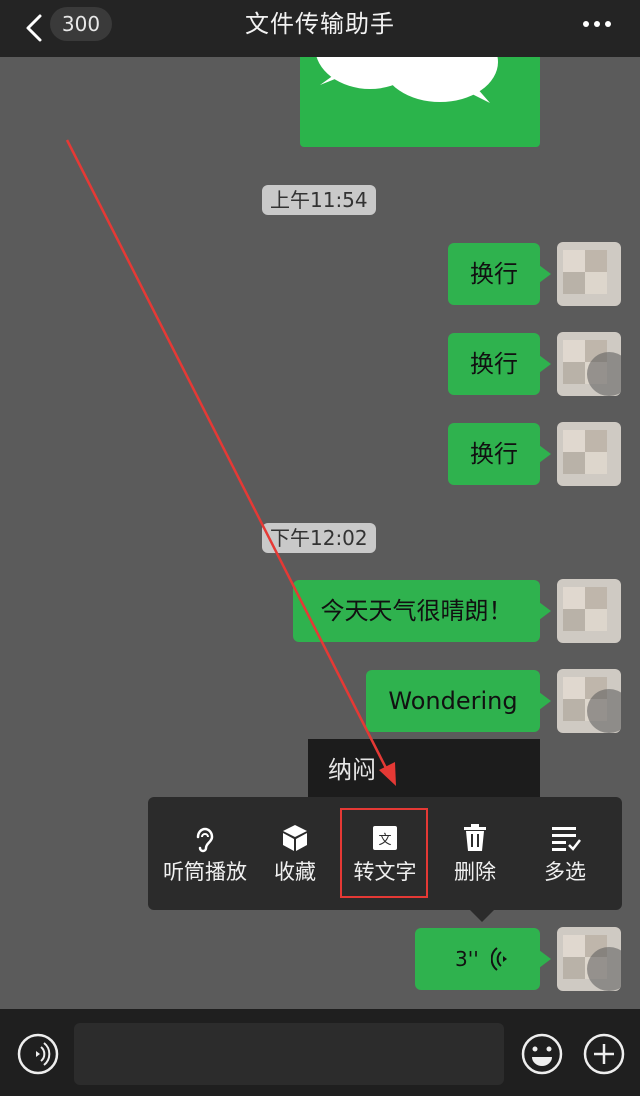  I want to click on chat-title: 文件传输助手, so click(320, 24).